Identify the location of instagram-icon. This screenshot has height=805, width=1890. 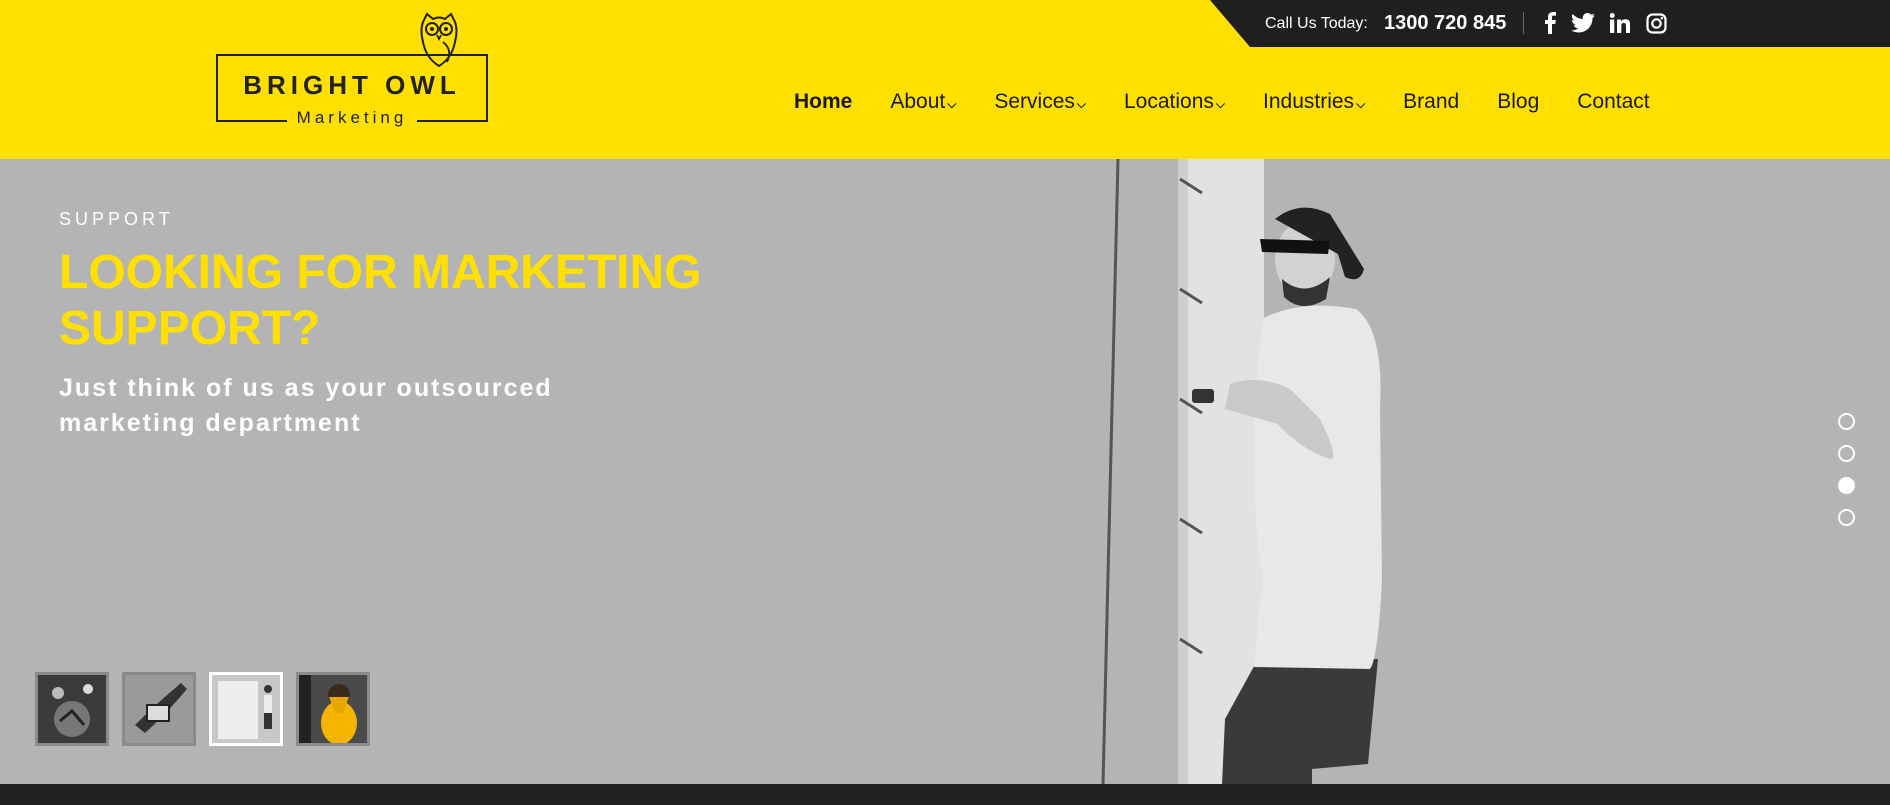
(1656, 23).